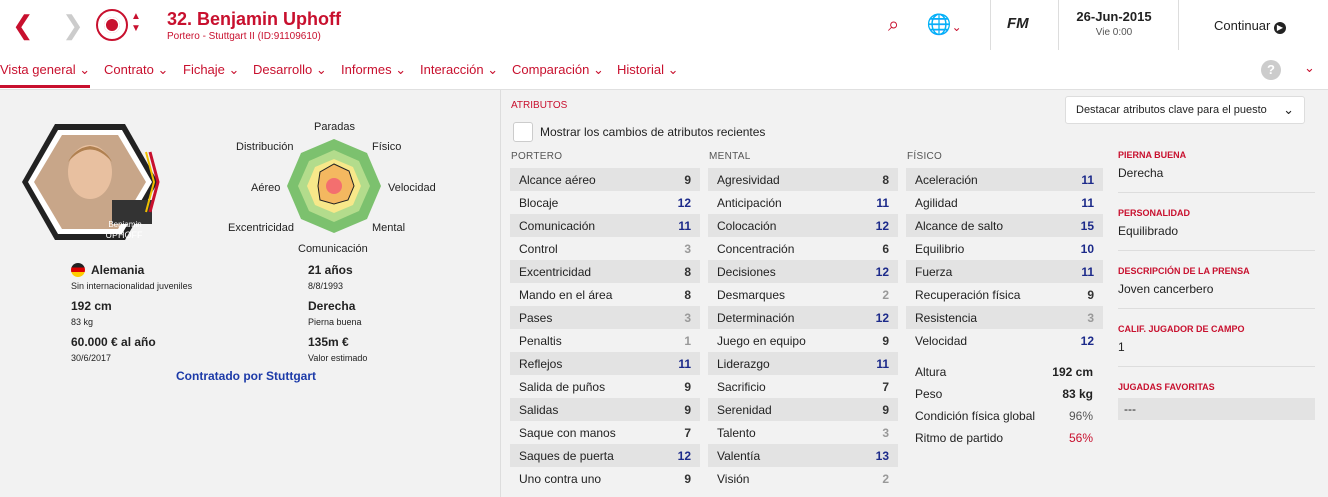  Describe the element at coordinates (803, 340) in the screenshot. I see `attribute-row: Juego en equipo 9` at that location.